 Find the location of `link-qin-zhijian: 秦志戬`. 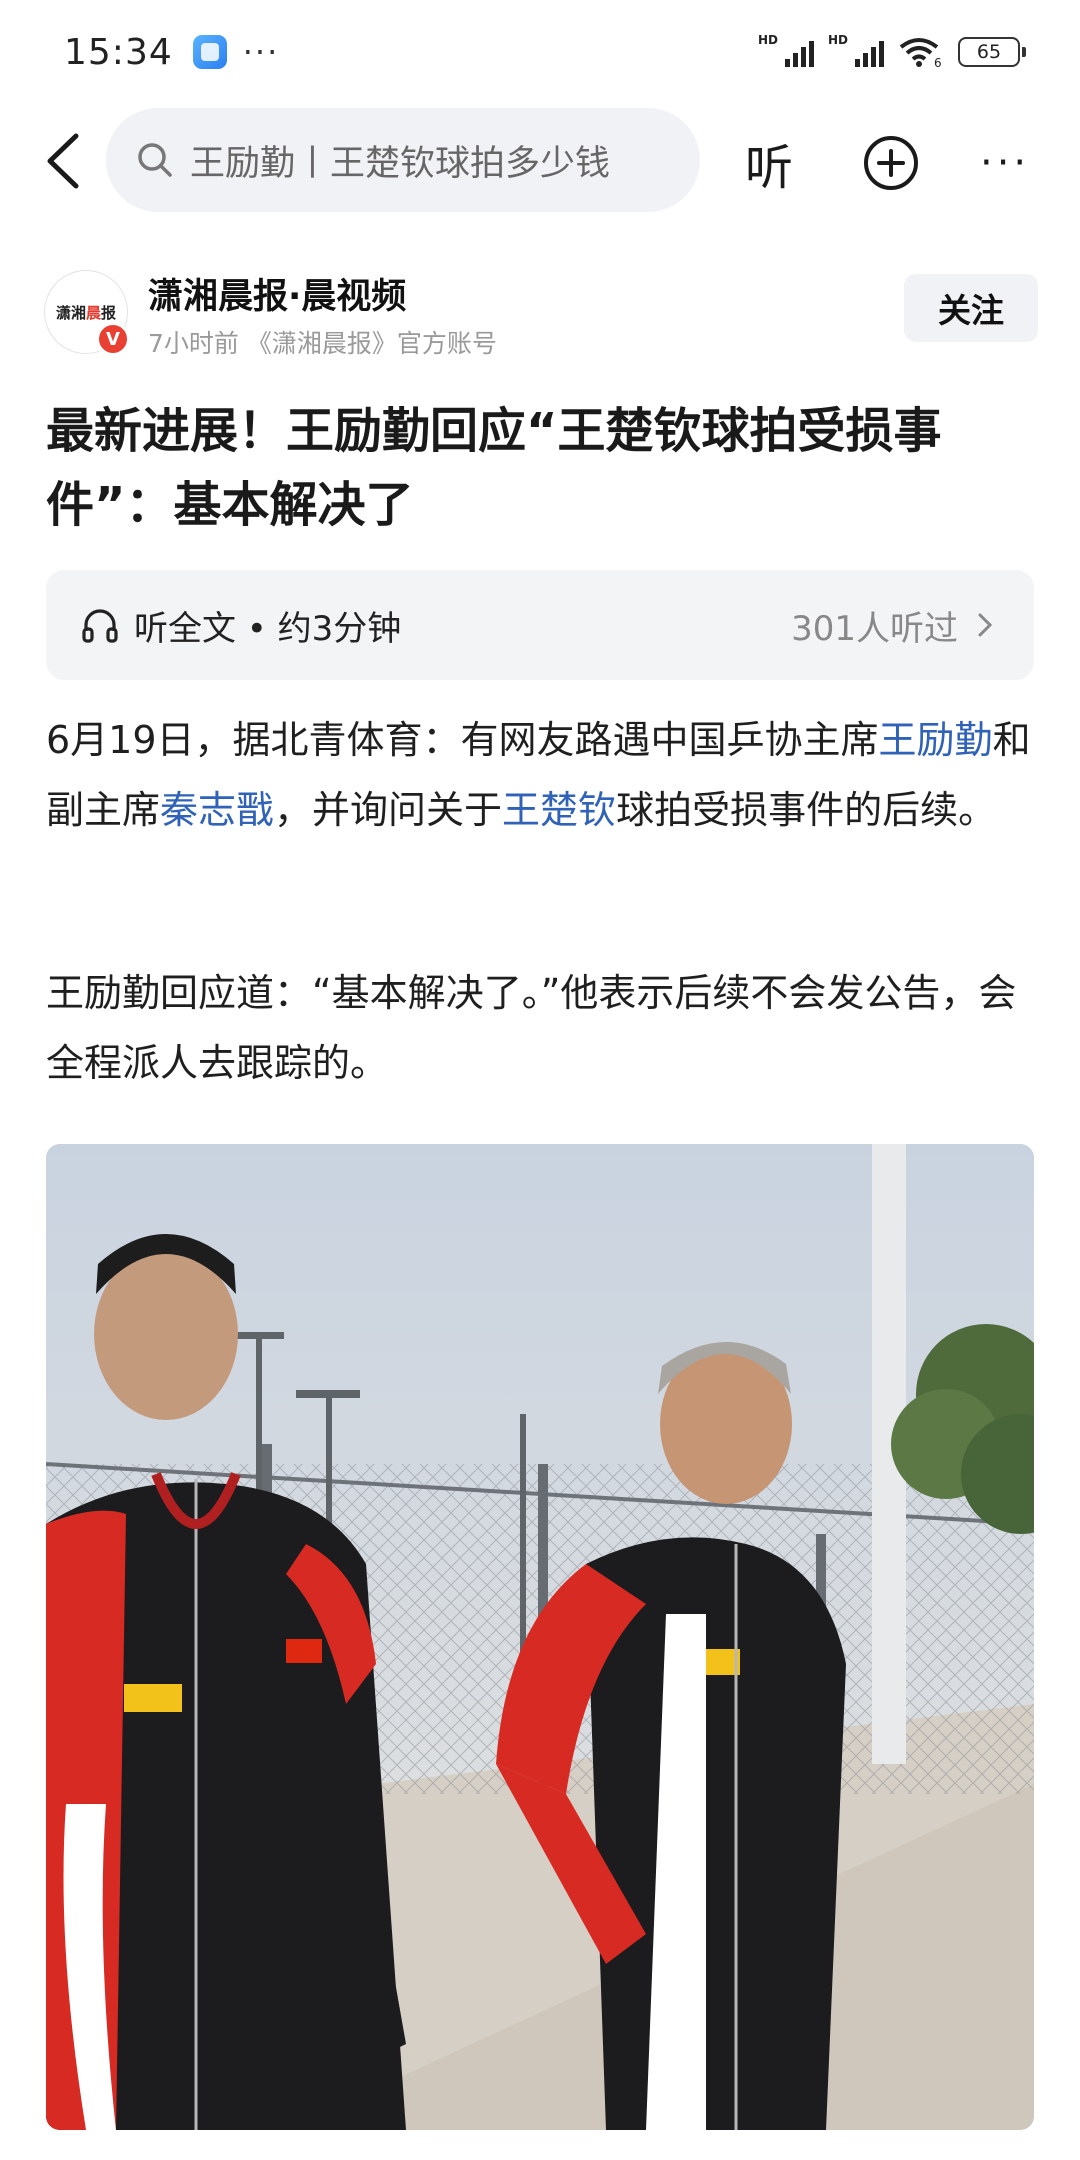

link-qin-zhijian: 秦志戬 is located at coordinates (217, 810).